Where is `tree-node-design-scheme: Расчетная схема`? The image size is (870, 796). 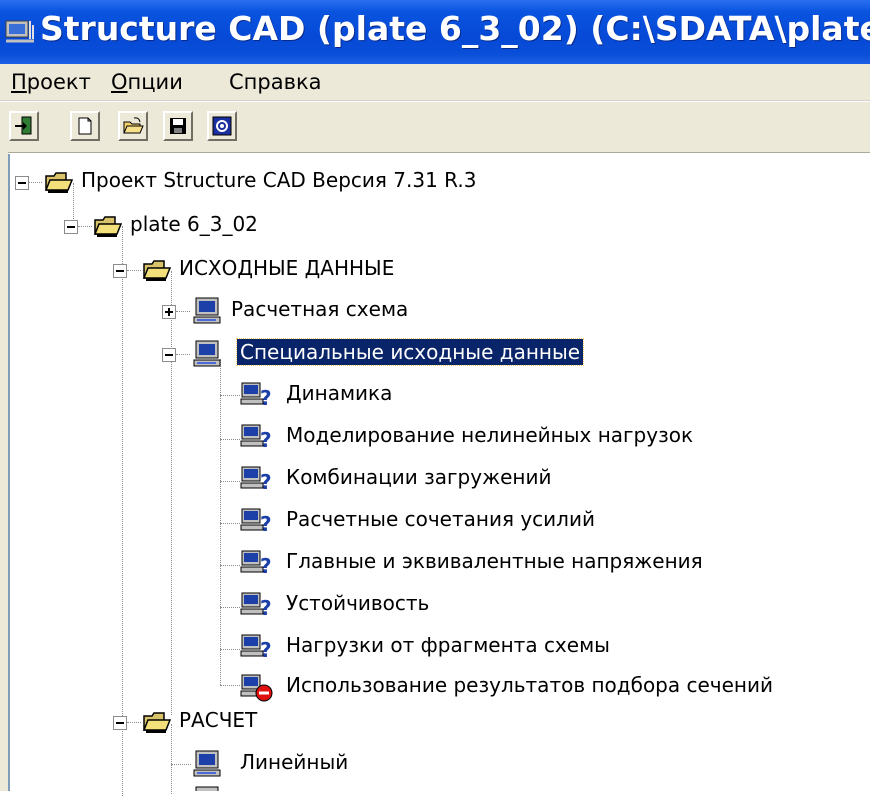 tree-node-design-scheme: Расчетная схема is located at coordinates (310, 310).